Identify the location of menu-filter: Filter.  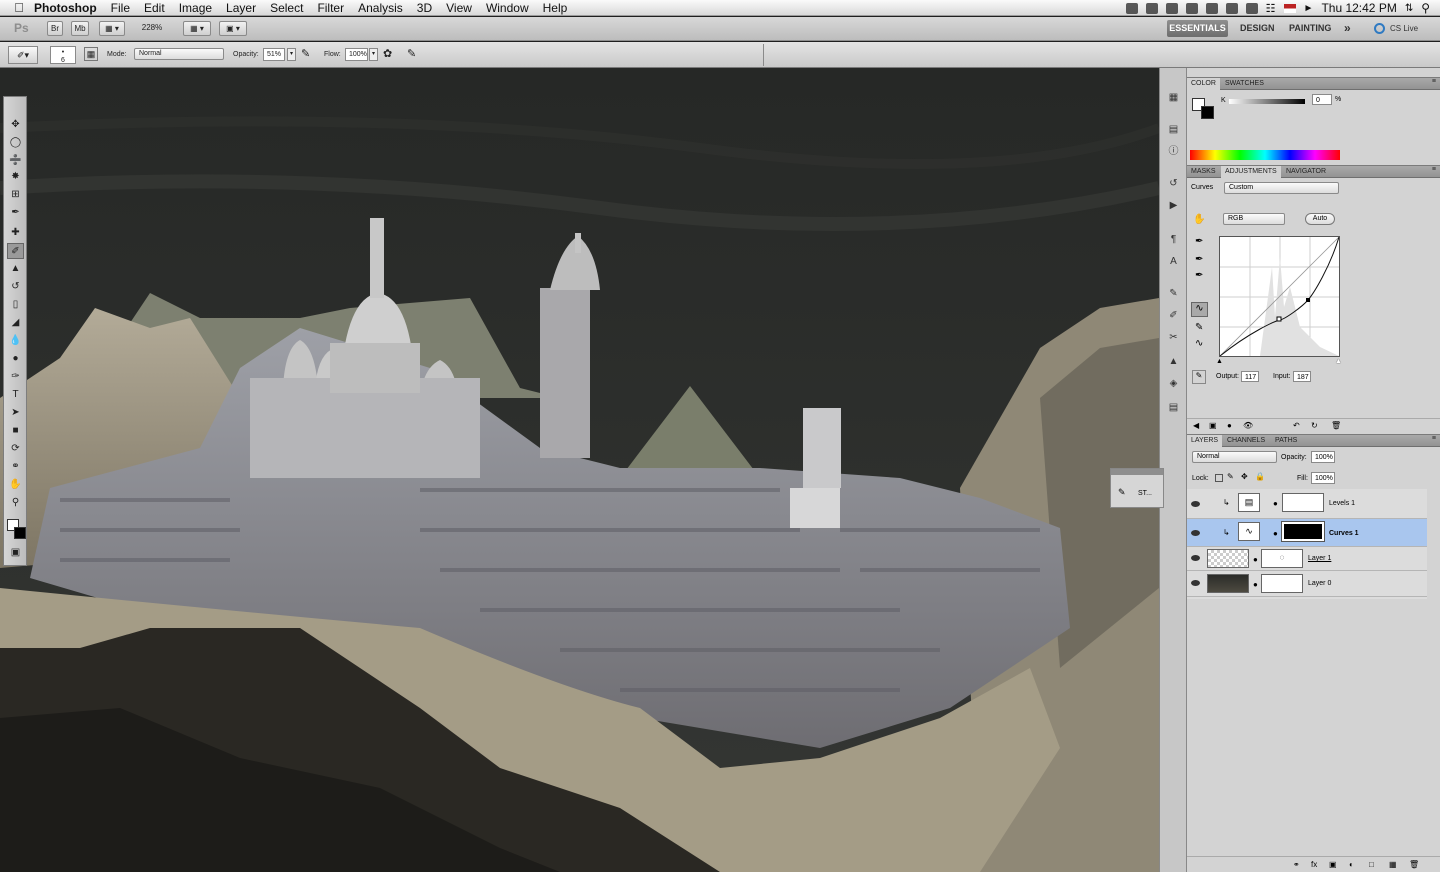
(330, 8).